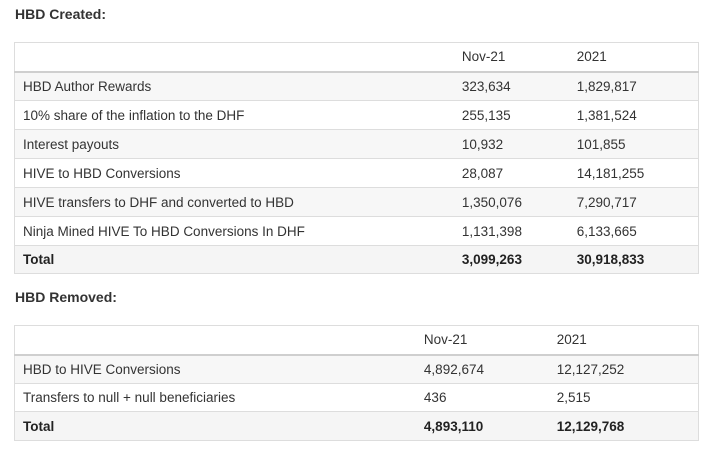 This screenshot has width=708, height=459. Describe the element at coordinates (233, 115) in the screenshot. I see `row-label: 10% share of the inflation to the DHF` at that location.